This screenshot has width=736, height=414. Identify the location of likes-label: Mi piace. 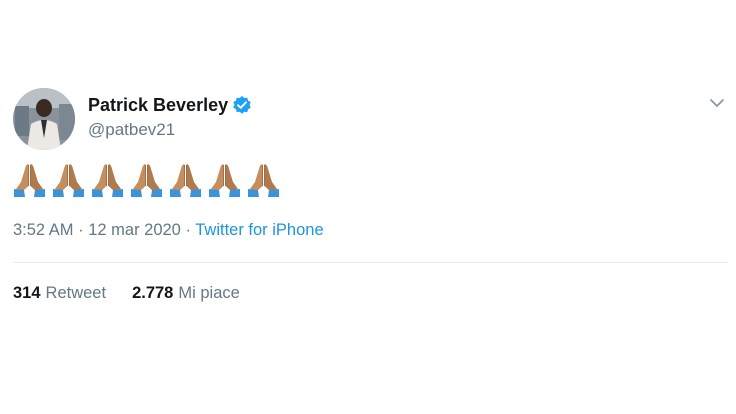
(209, 293).